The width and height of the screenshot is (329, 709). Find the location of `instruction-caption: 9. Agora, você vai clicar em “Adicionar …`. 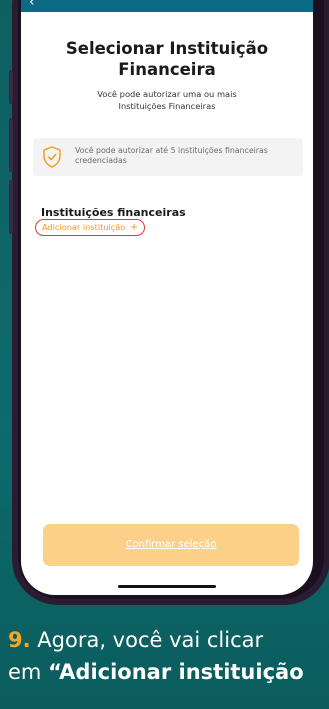

instruction-caption: 9. Agora, você vai clicar em “Adicionar … is located at coordinates (168, 656).